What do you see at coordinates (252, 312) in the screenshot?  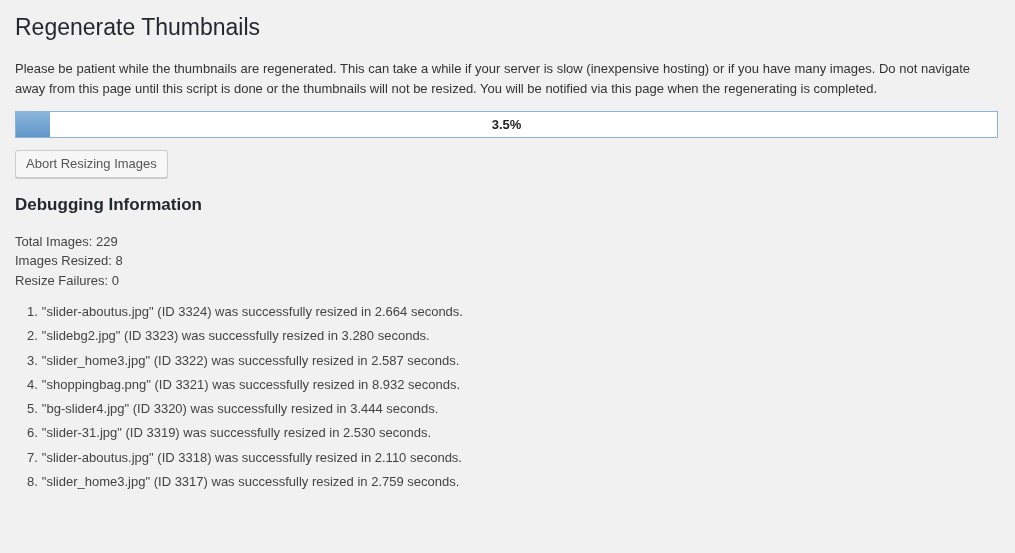 I see `log-entry: "slider-aboutus.jpg" (ID 3324) was successfully resized in 2.664 seconds.` at bounding box center [252, 312].